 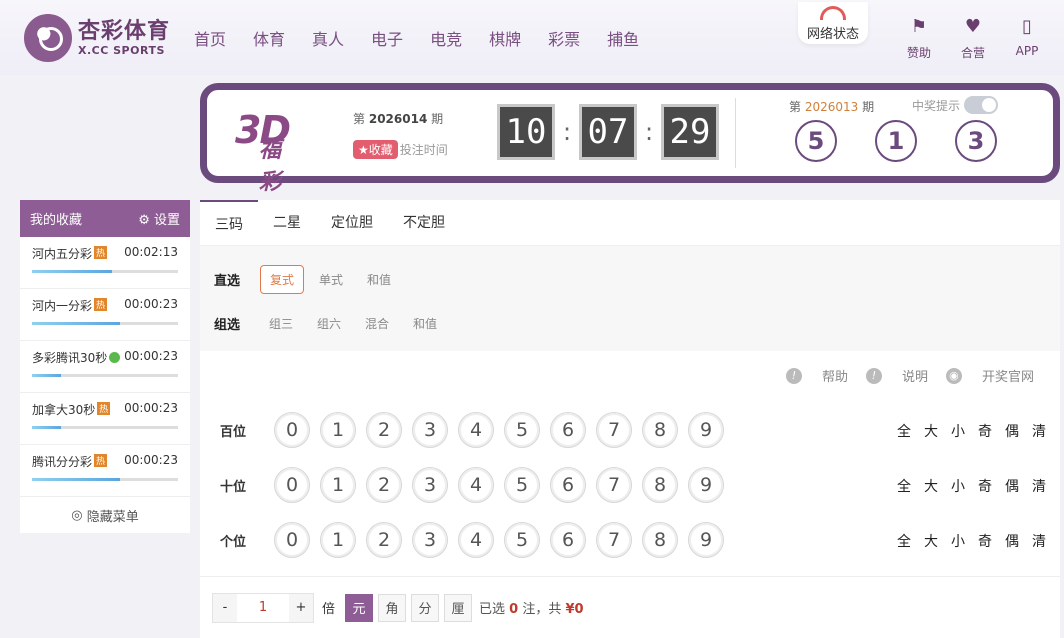 What do you see at coordinates (105, 419) in the screenshot?
I see `favorite-lottery-item: 加拿大30秒热 00:00:23` at bounding box center [105, 419].